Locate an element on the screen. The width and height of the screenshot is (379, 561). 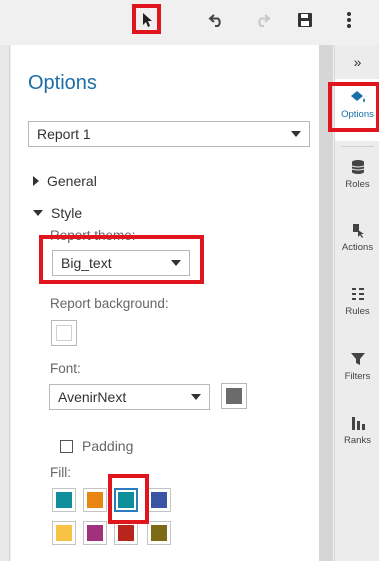
font-color-picker is located at coordinates (234, 396).